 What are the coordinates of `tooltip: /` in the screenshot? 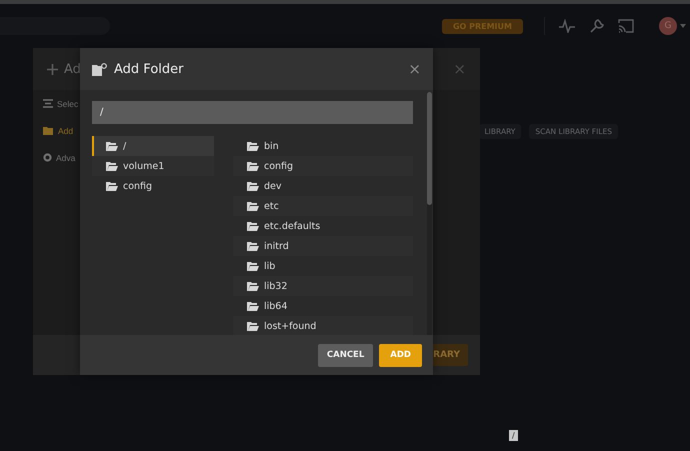 It's located at (513, 435).